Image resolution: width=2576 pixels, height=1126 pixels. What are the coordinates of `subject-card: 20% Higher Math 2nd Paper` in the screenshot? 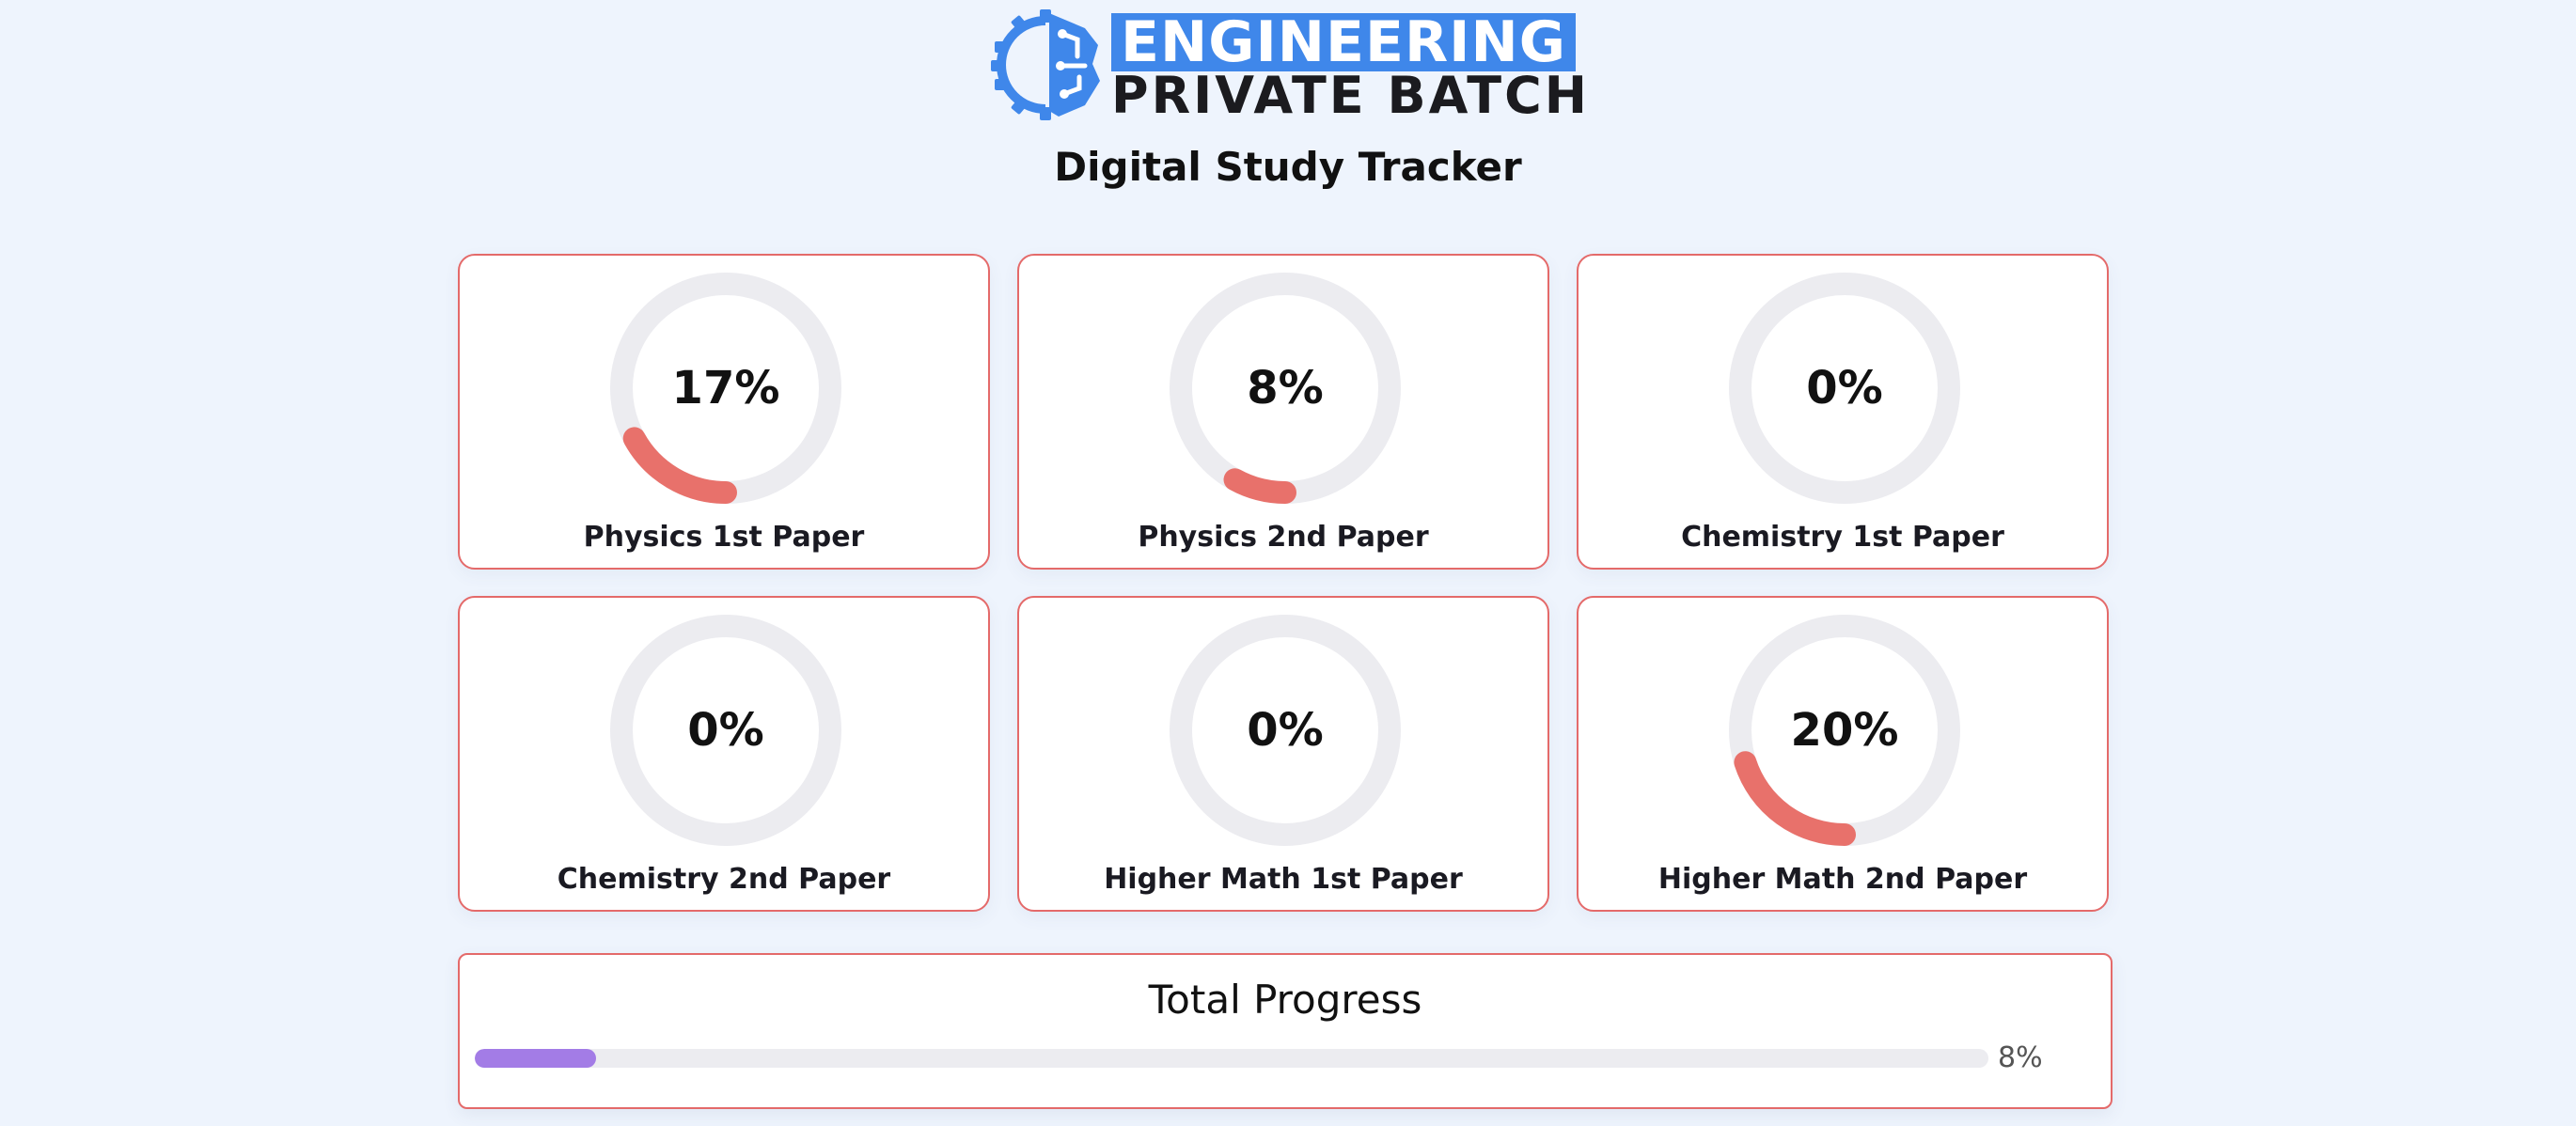 It's located at (1843, 754).